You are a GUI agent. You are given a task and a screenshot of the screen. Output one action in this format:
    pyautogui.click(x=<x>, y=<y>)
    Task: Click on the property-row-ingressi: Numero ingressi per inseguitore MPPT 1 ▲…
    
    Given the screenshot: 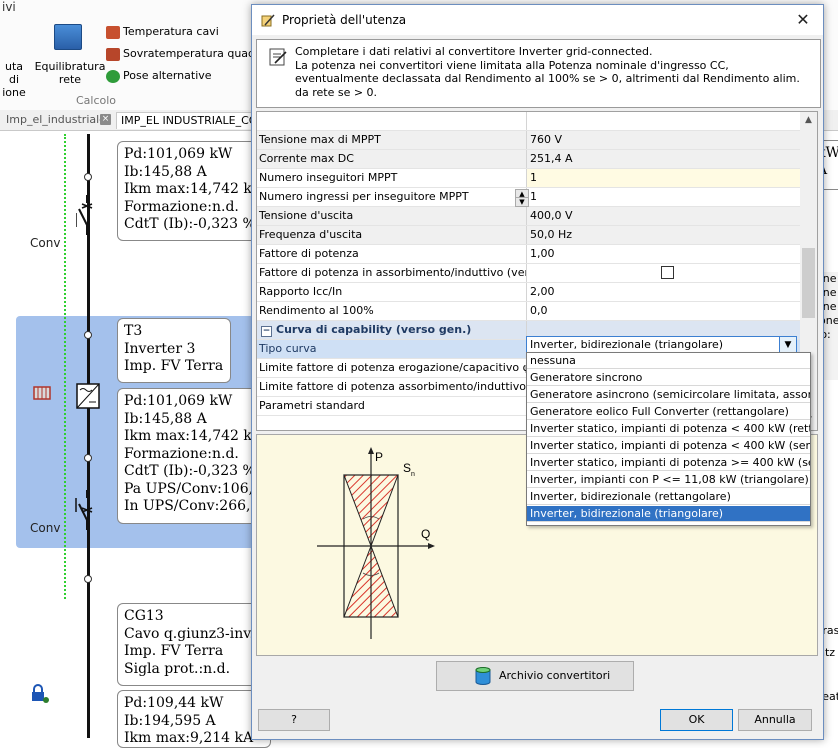 What is the action you would take?
    pyautogui.click(x=529, y=197)
    